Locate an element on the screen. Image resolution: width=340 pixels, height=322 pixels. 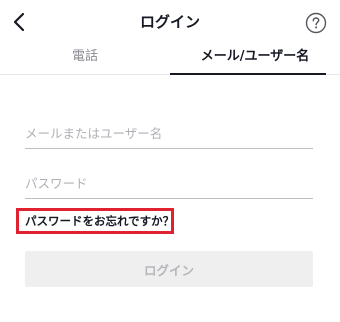
password-field is located at coordinates (169, 184).